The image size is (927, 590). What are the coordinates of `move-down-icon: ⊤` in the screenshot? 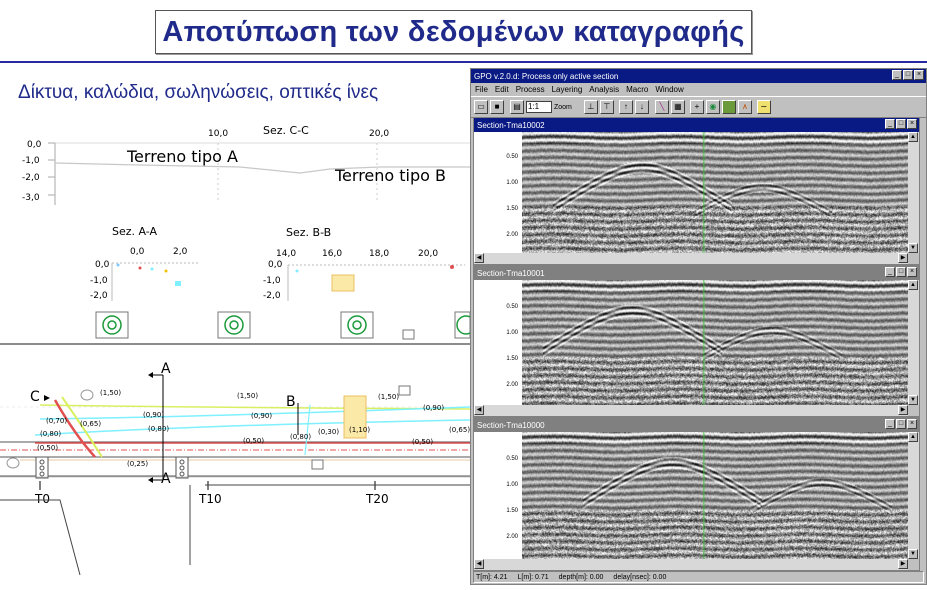 It's located at (606, 107).